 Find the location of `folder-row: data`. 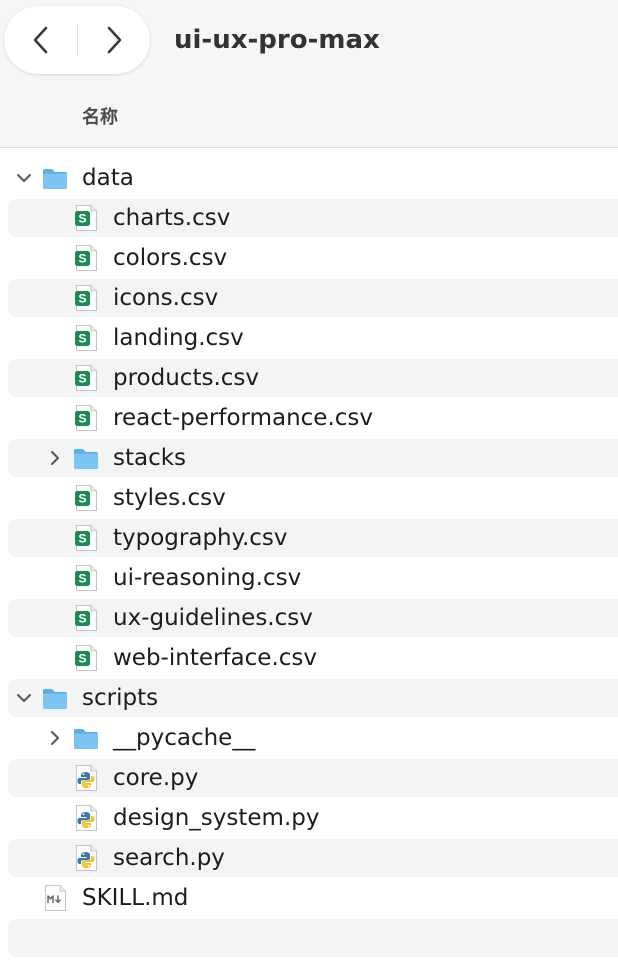

folder-row: data is located at coordinates (309, 178).